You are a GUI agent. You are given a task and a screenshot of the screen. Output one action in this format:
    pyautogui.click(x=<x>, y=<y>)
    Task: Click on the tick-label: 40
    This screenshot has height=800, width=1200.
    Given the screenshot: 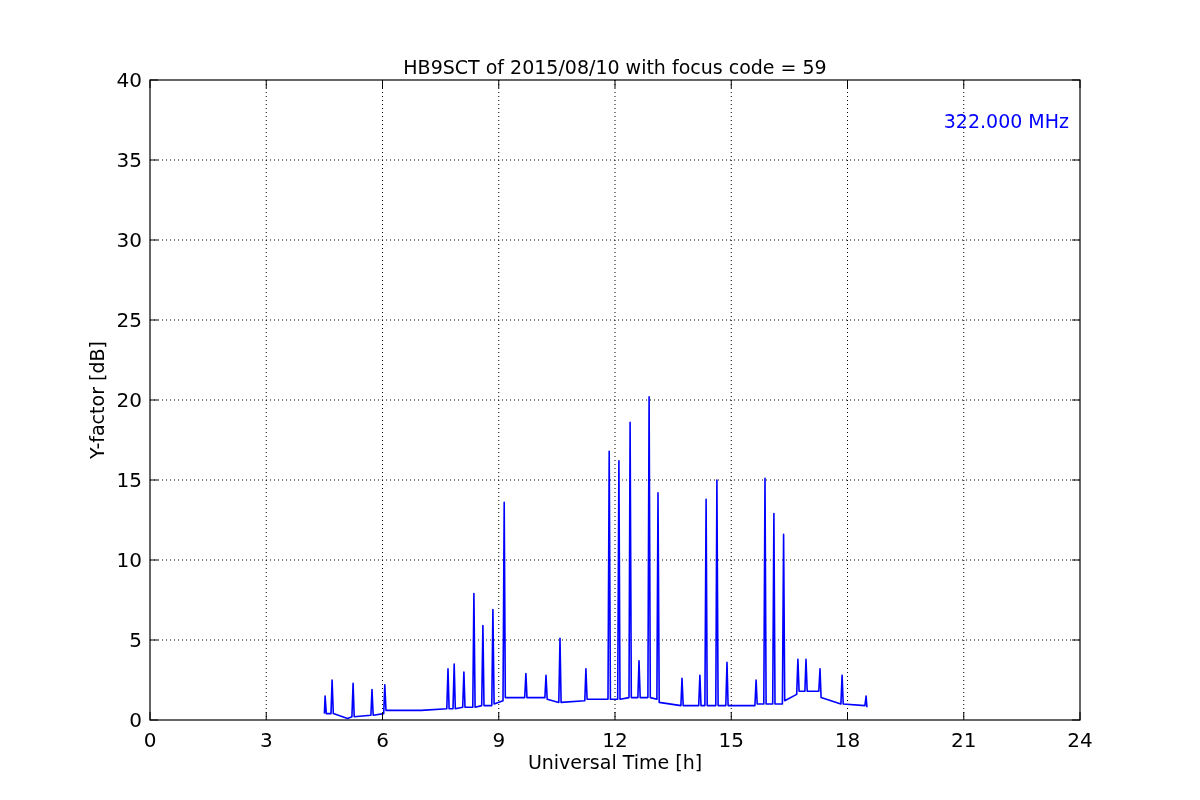 What is the action you would take?
    pyautogui.click(x=129, y=80)
    